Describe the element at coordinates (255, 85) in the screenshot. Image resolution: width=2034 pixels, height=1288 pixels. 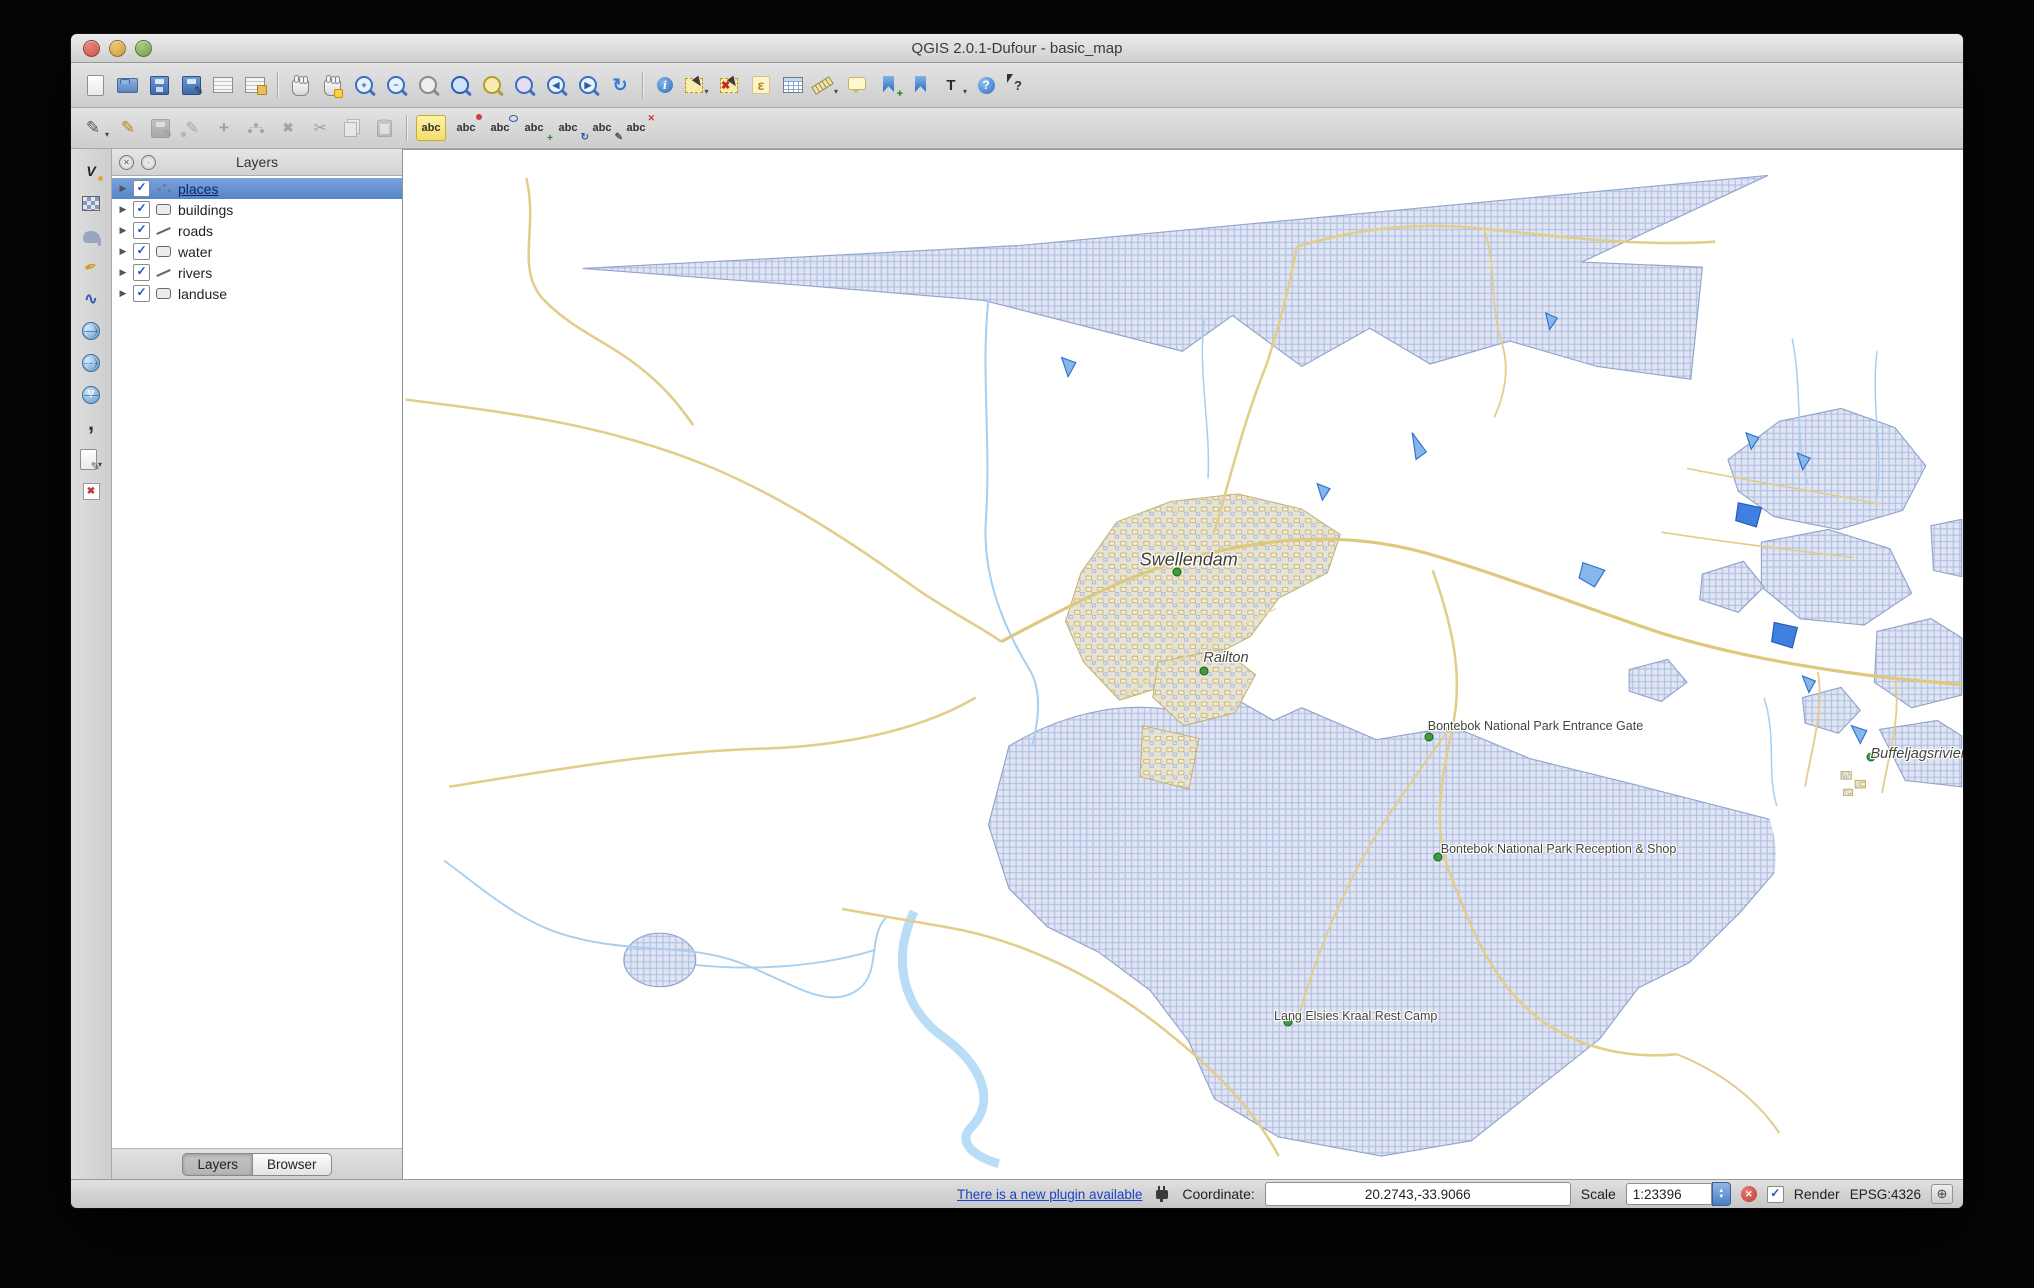
I see `composer-manager-button` at that location.